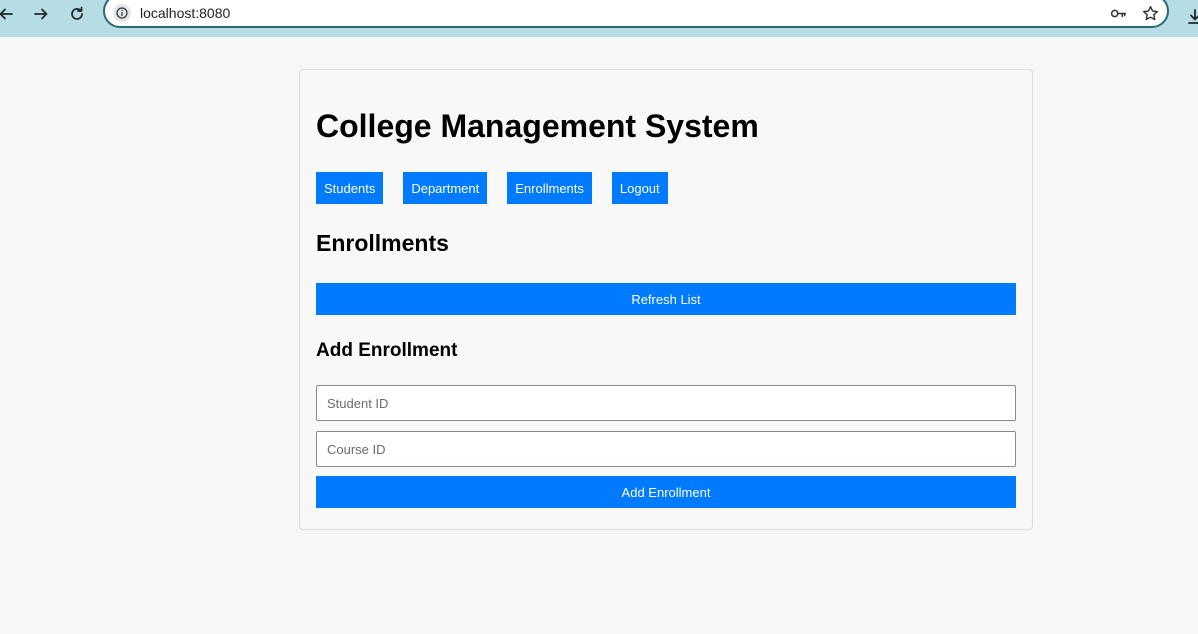  What do you see at coordinates (492, 188) in the screenshot?
I see `main-nav: Students Department Enrollments Logout` at bounding box center [492, 188].